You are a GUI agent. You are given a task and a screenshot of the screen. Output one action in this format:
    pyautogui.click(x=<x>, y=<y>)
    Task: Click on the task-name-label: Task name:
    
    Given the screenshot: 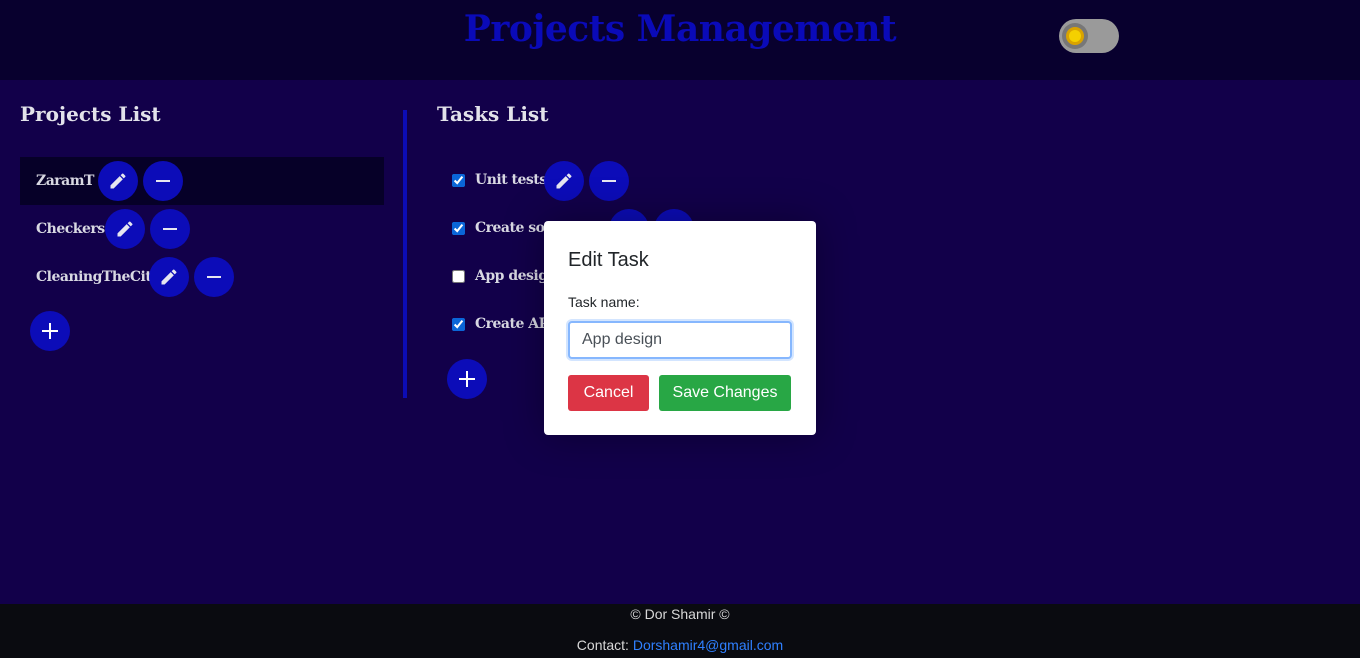 What is the action you would take?
    pyautogui.click(x=604, y=302)
    